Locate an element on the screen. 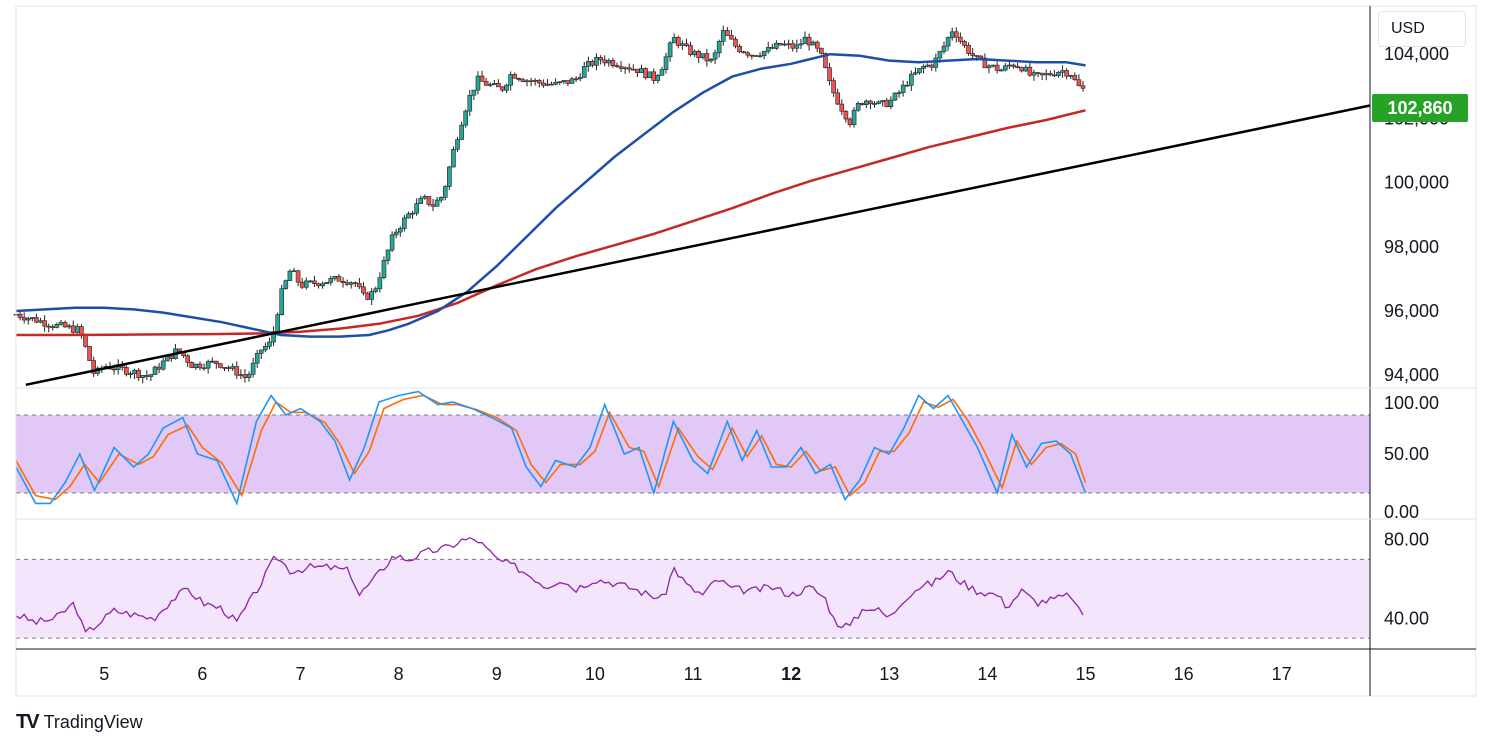 Image resolution: width=1491 pixels, height=750 pixels. rsi-band is located at coordinates (693, 599).